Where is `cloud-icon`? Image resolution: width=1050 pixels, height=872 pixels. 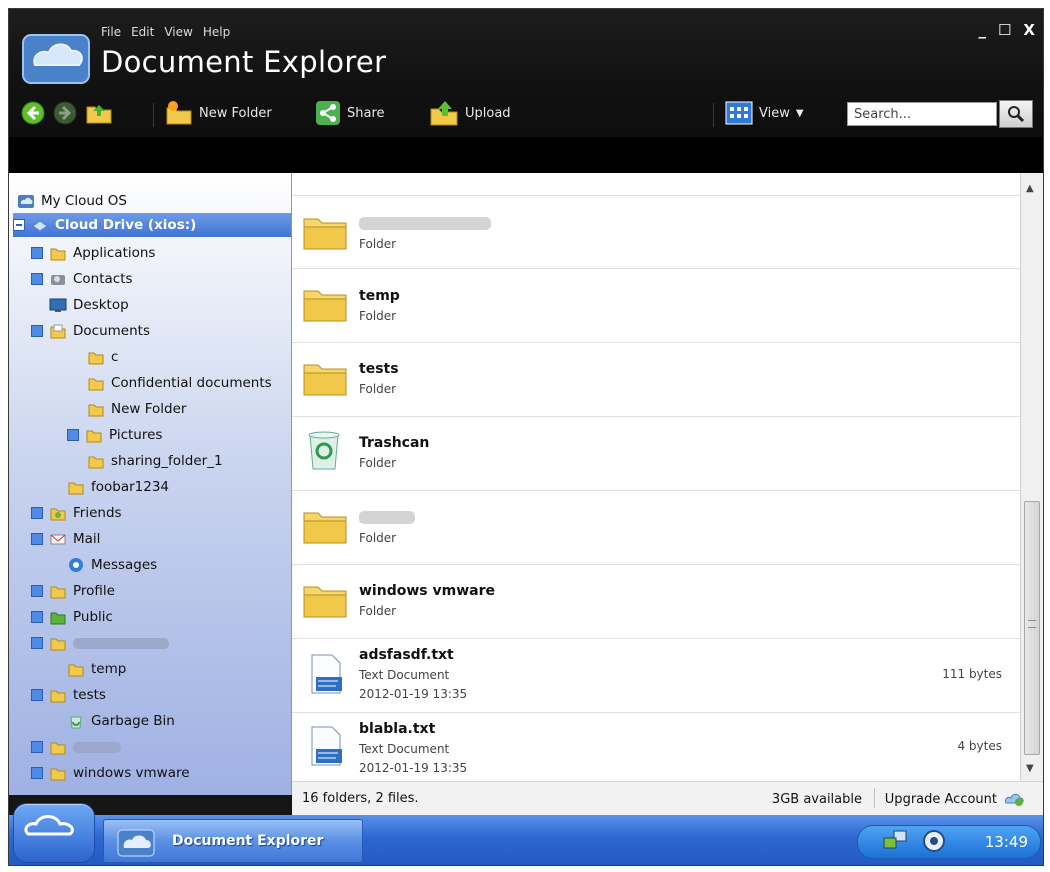
cloud-icon is located at coordinates (26, 201).